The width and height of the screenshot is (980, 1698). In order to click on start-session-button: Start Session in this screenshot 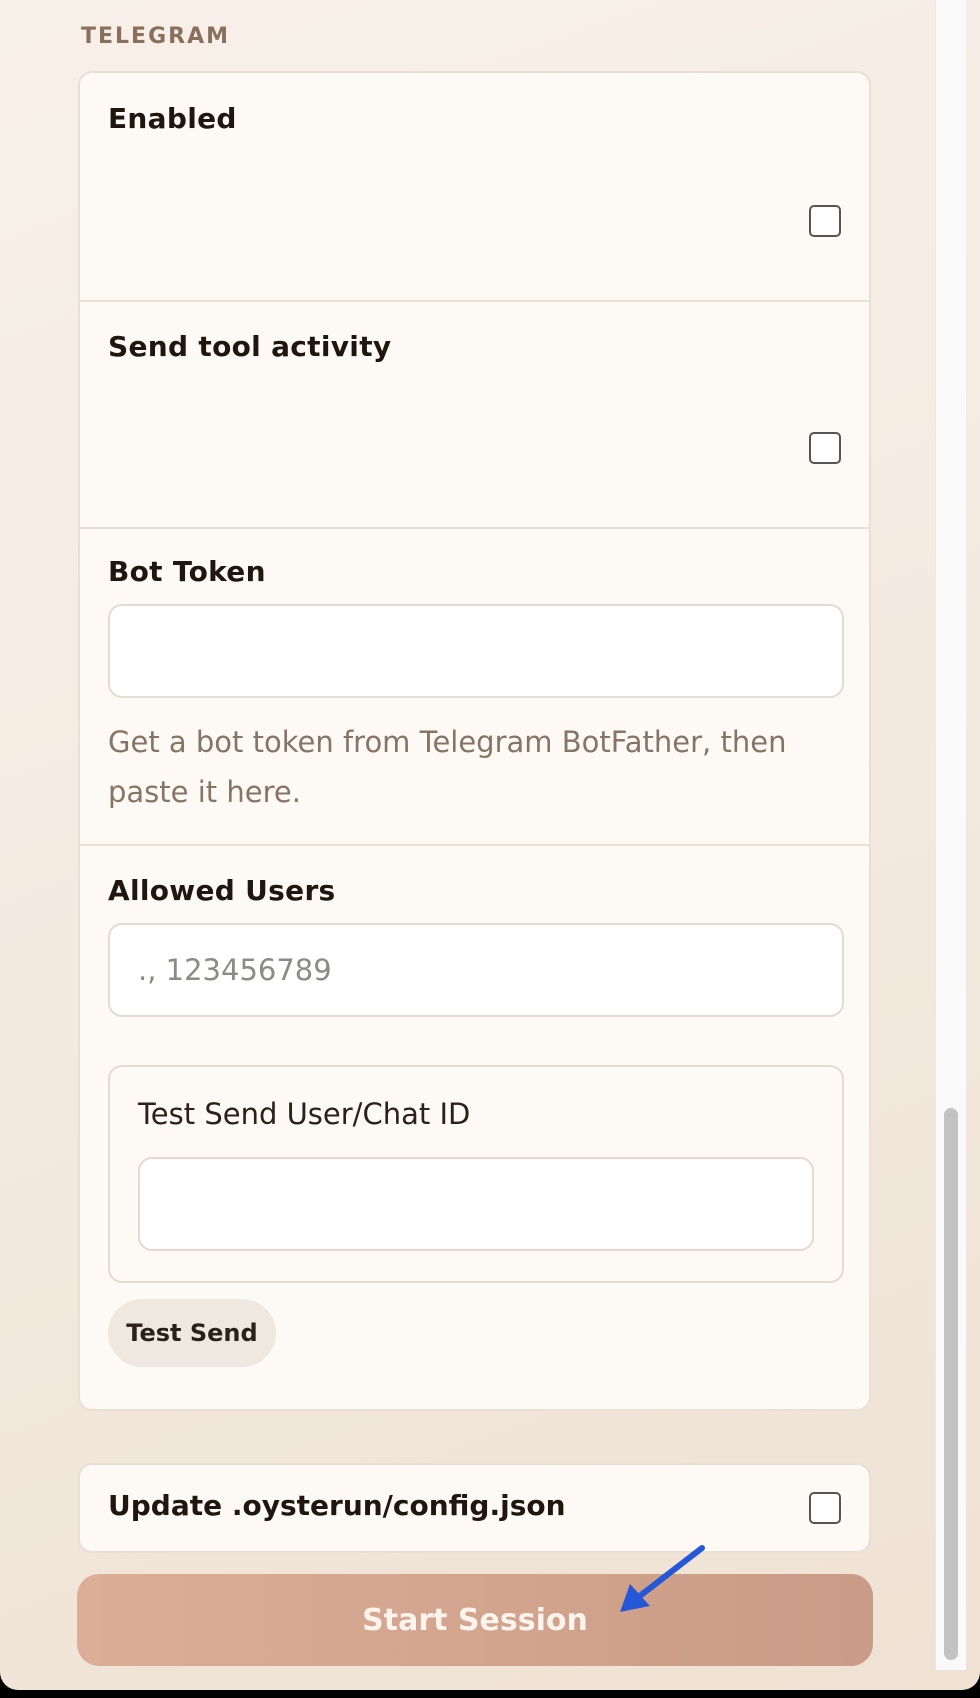, I will do `click(475, 1620)`.